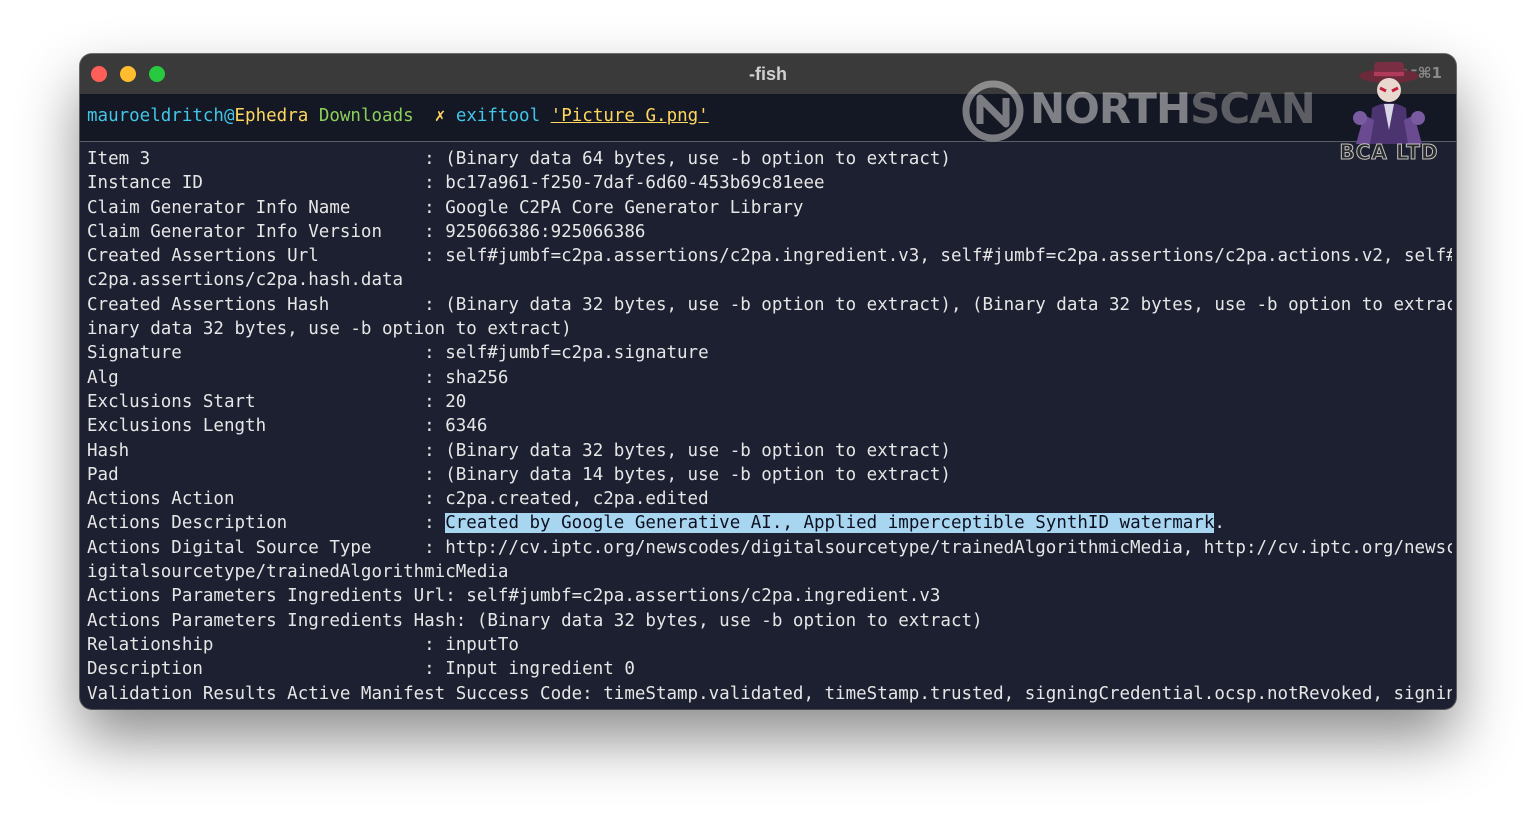 The height and width of the screenshot is (815, 1536). Describe the element at coordinates (630, 116) in the screenshot. I see `prompt-argument: 'Picture G.png'` at that location.